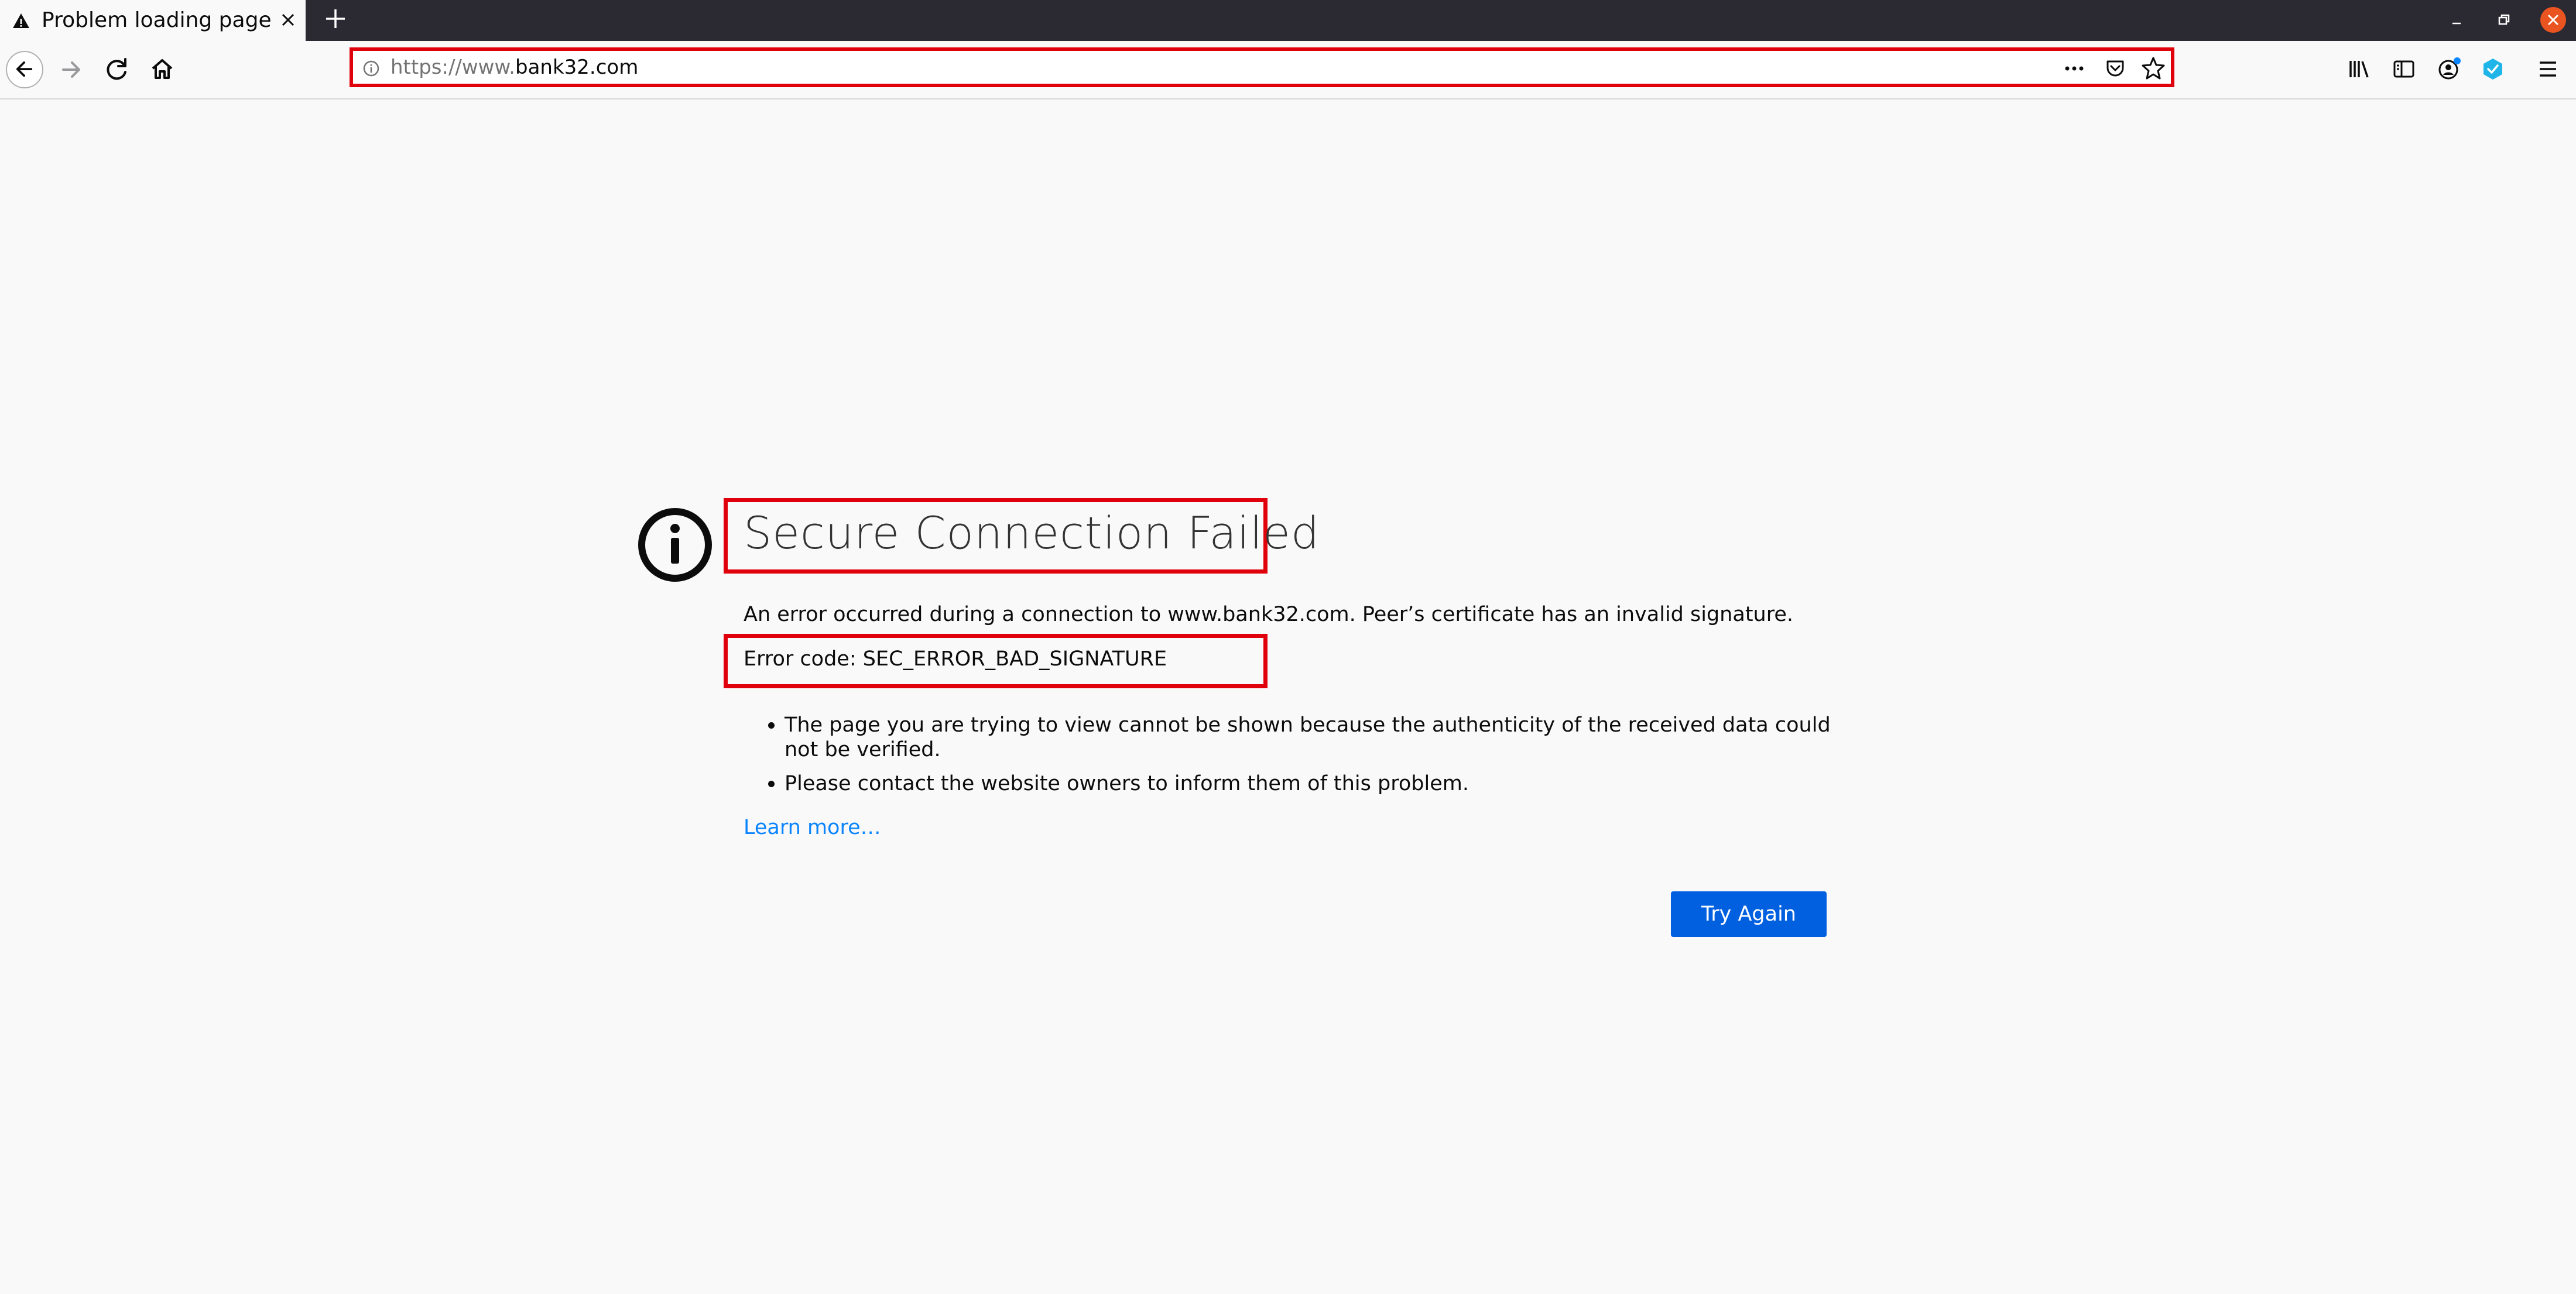  I want to click on account-icon, so click(2449, 69).